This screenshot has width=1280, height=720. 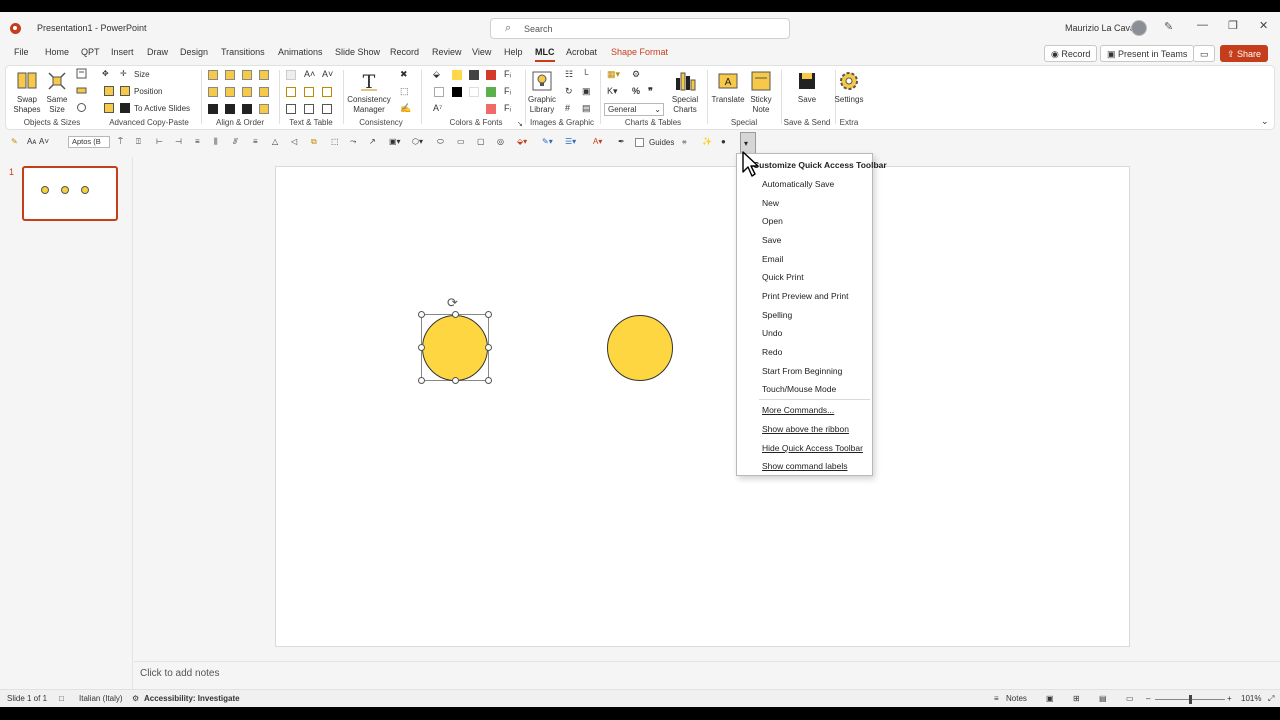 I want to click on menu-item-show-above-ribbon: Show above the ribbon, so click(x=805, y=429).